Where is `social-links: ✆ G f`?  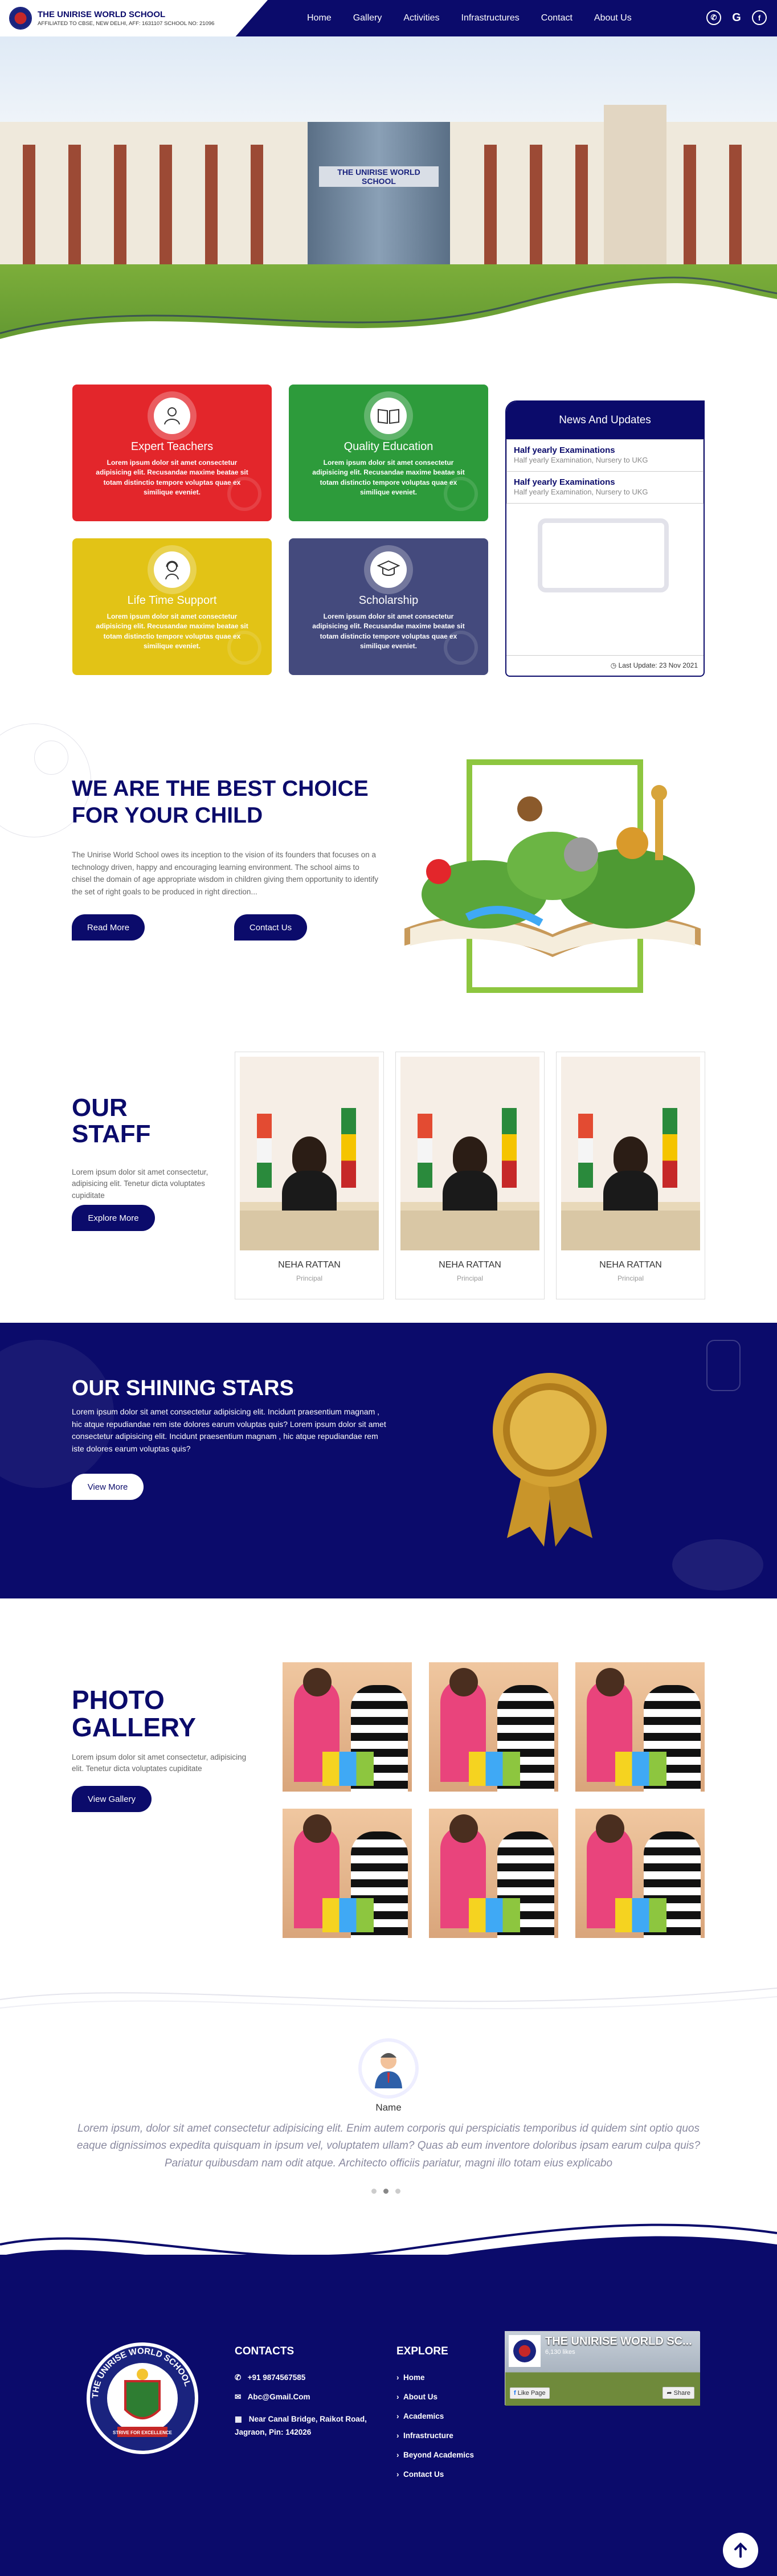
social-links: ✆ G f is located at coordinates (736, 17).